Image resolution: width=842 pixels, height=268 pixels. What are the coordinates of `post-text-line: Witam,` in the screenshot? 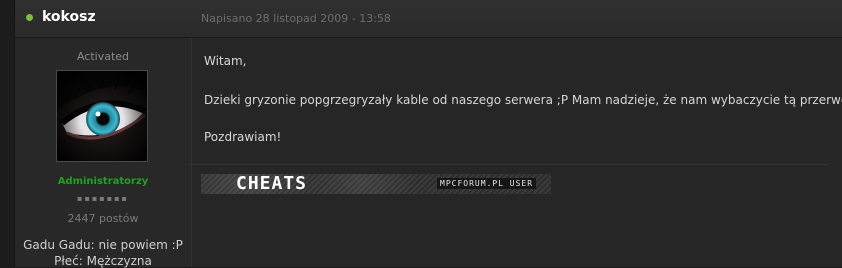 It's located at (225, 61).